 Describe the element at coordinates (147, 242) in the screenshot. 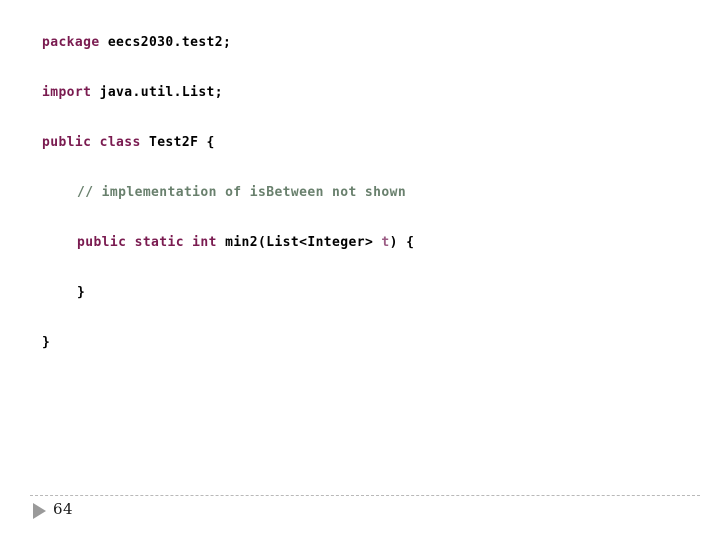

I see `code-token-keyword: public static int` at that location.